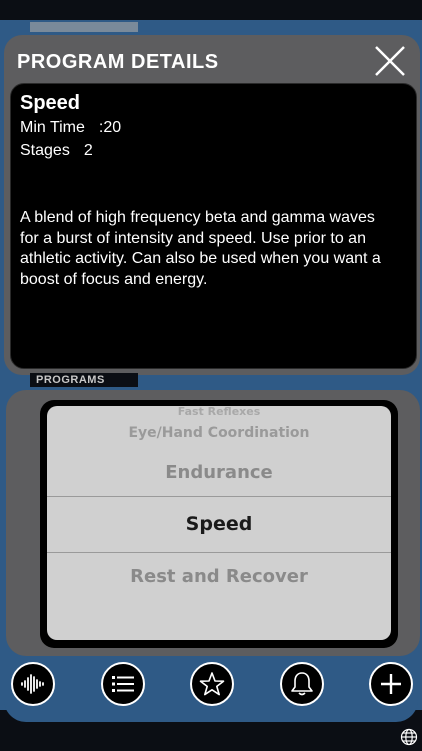 This screenshot has width=422, height=751. I want to click on star-icon, so click(212, 684).